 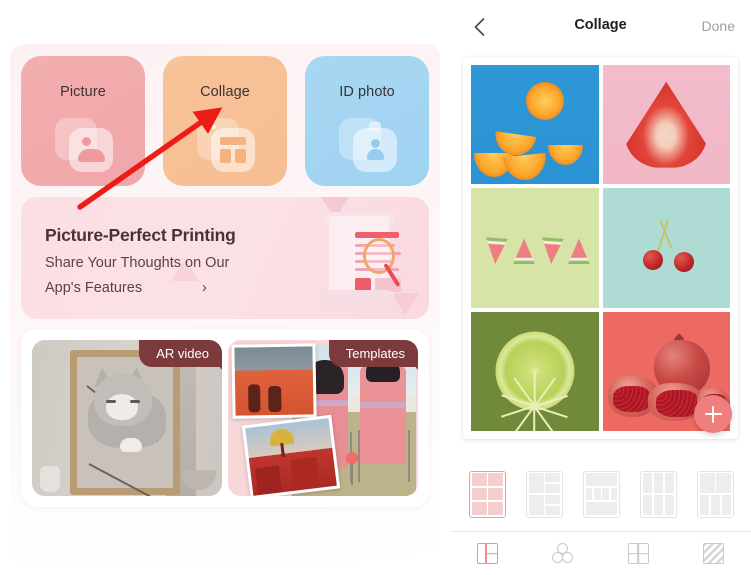 What do you see at coordinates (373, 353) in the screenshot?
I see `templates-card-tag: Templates` at bounding box center [373, 353].